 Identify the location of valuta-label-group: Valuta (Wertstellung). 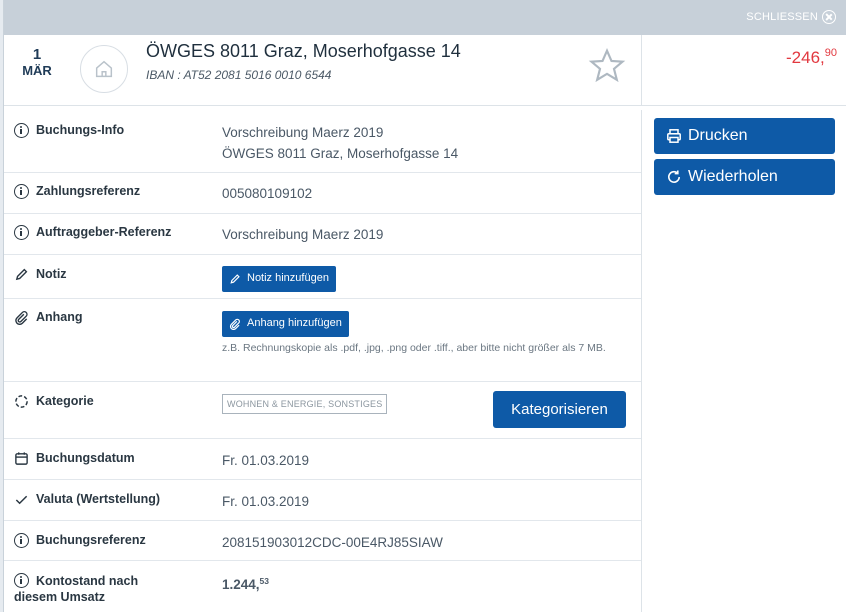
(87, 499).